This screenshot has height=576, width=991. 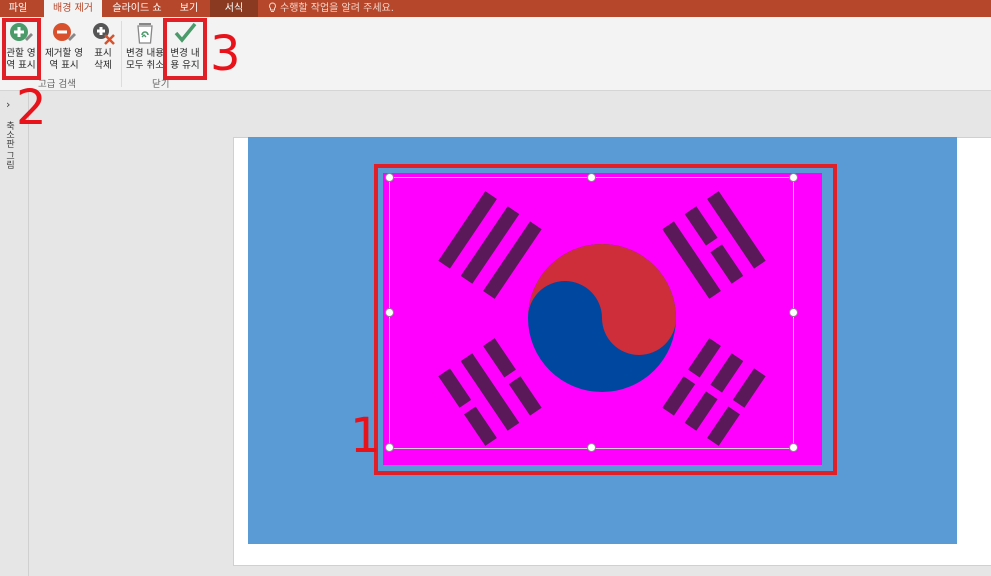 I want to click on tab-file: 파일, so click(x=18, y=8).